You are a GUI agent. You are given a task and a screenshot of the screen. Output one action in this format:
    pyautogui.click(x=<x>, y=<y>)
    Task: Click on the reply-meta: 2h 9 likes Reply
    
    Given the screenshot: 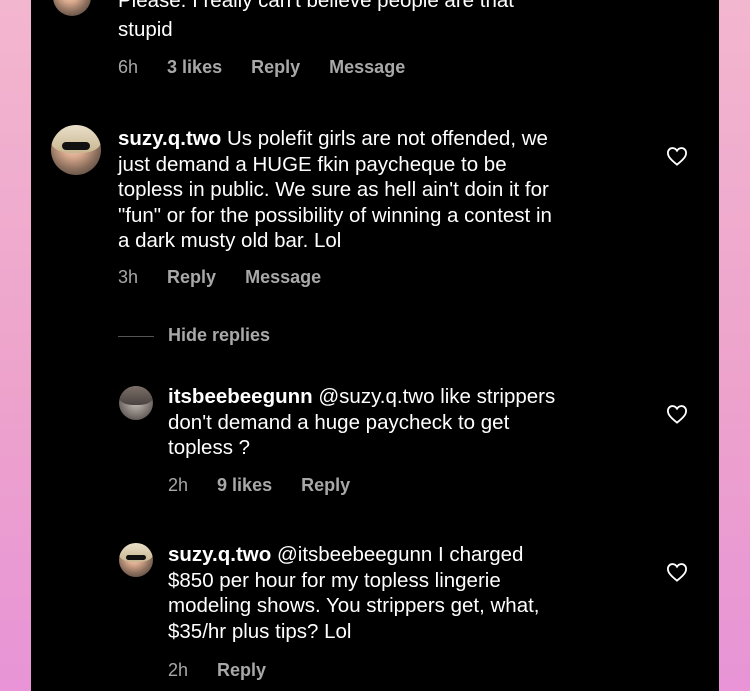 What is the action you would take?
    pyautogui.click(x=271, y=485)
    